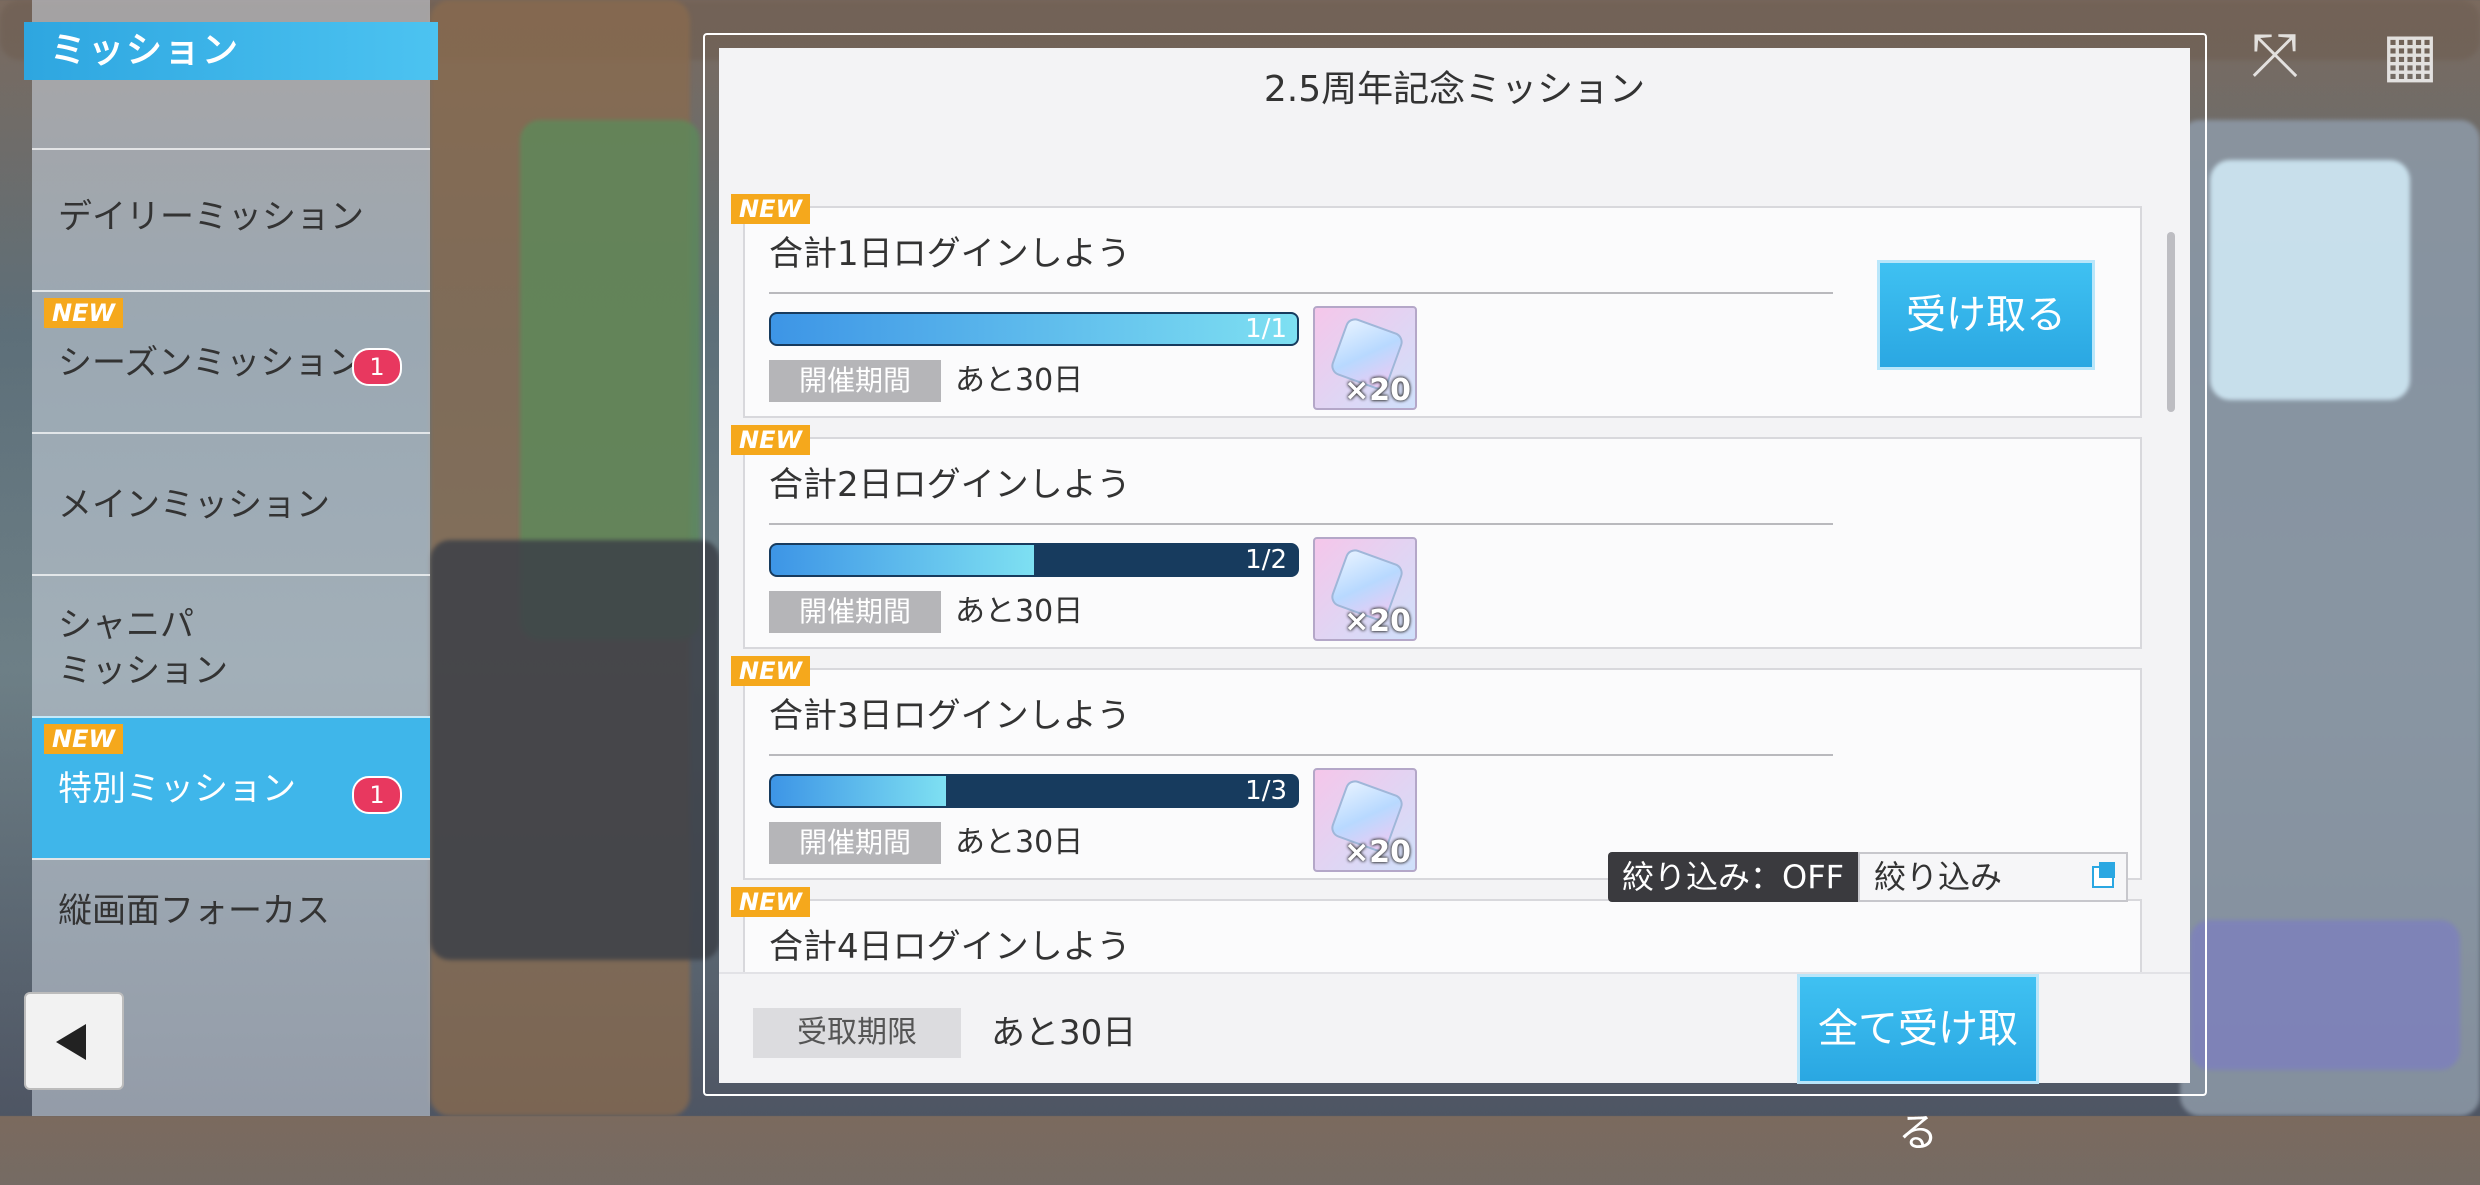 This screenshot has height=1185, width=2480. I want to click on progress-bar: 1/1, so click(1034, 329).